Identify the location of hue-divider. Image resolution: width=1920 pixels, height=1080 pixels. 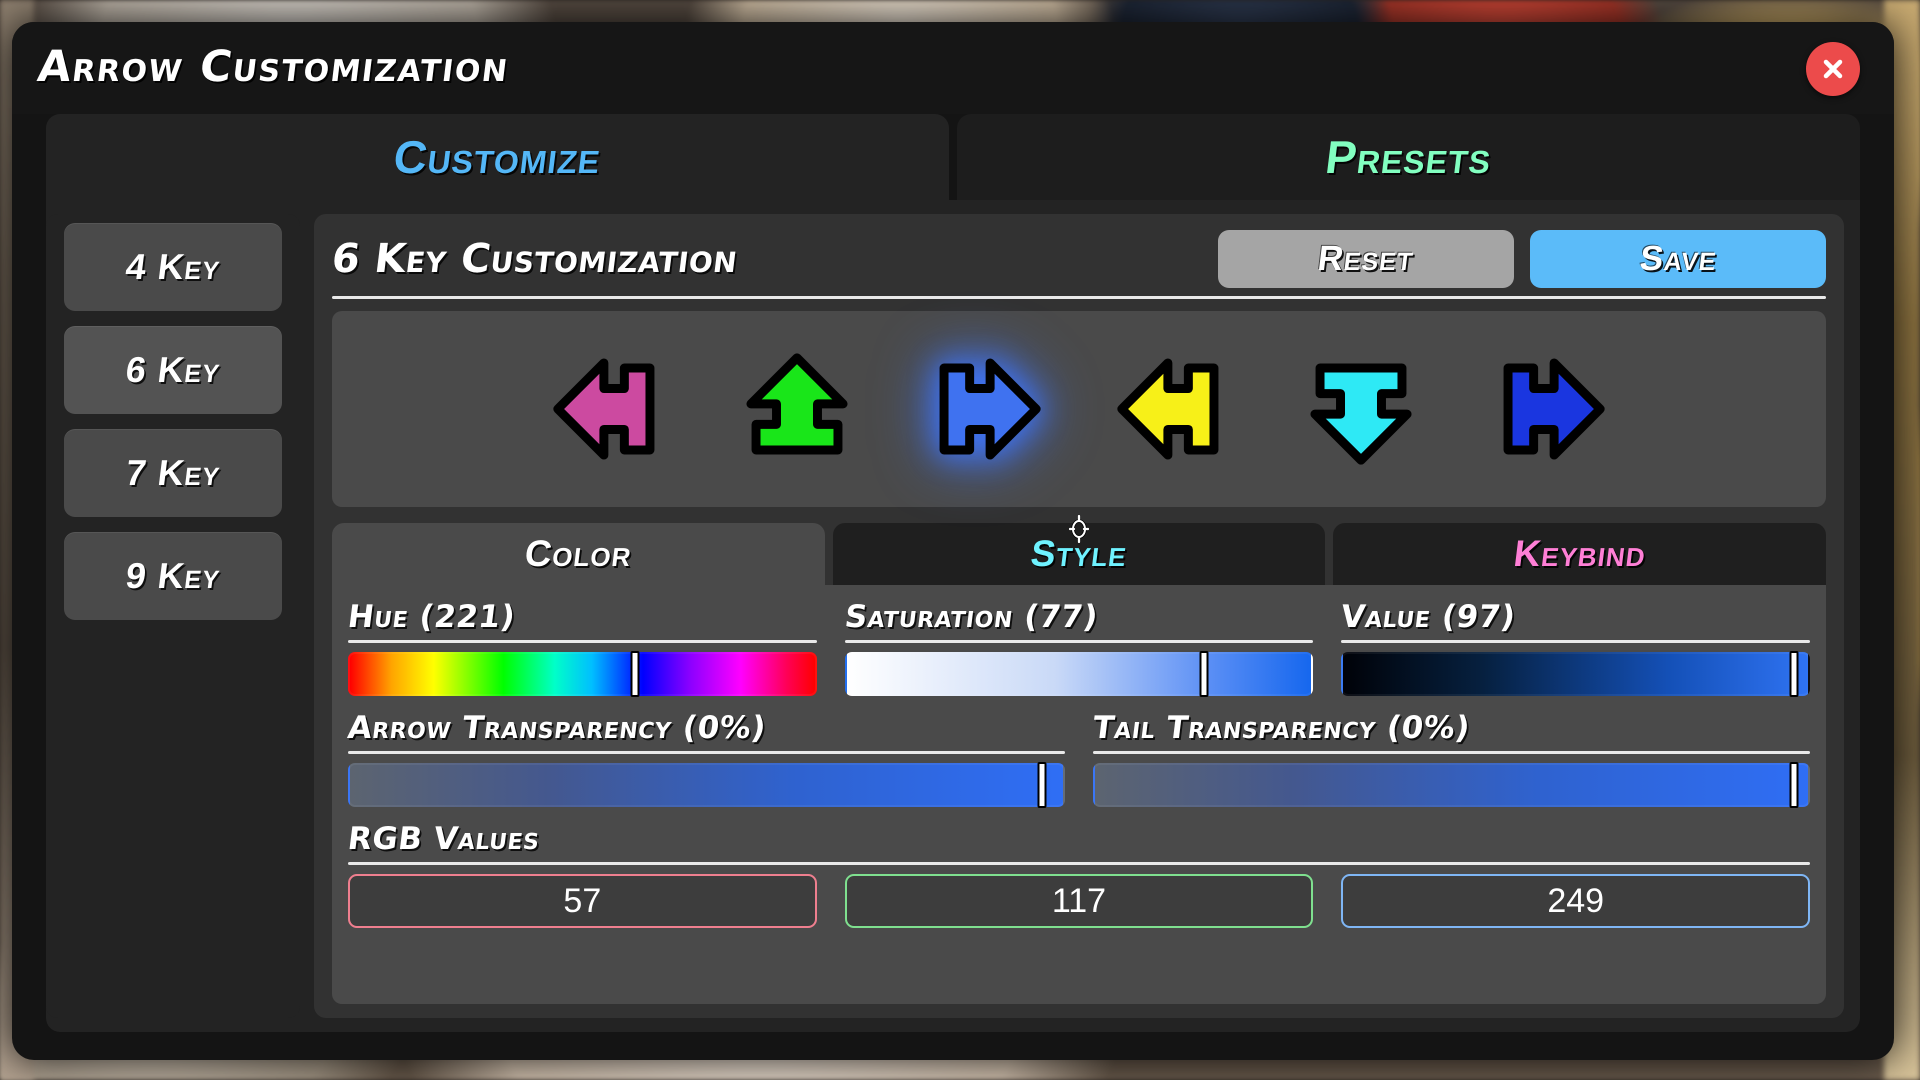
(582, 641).